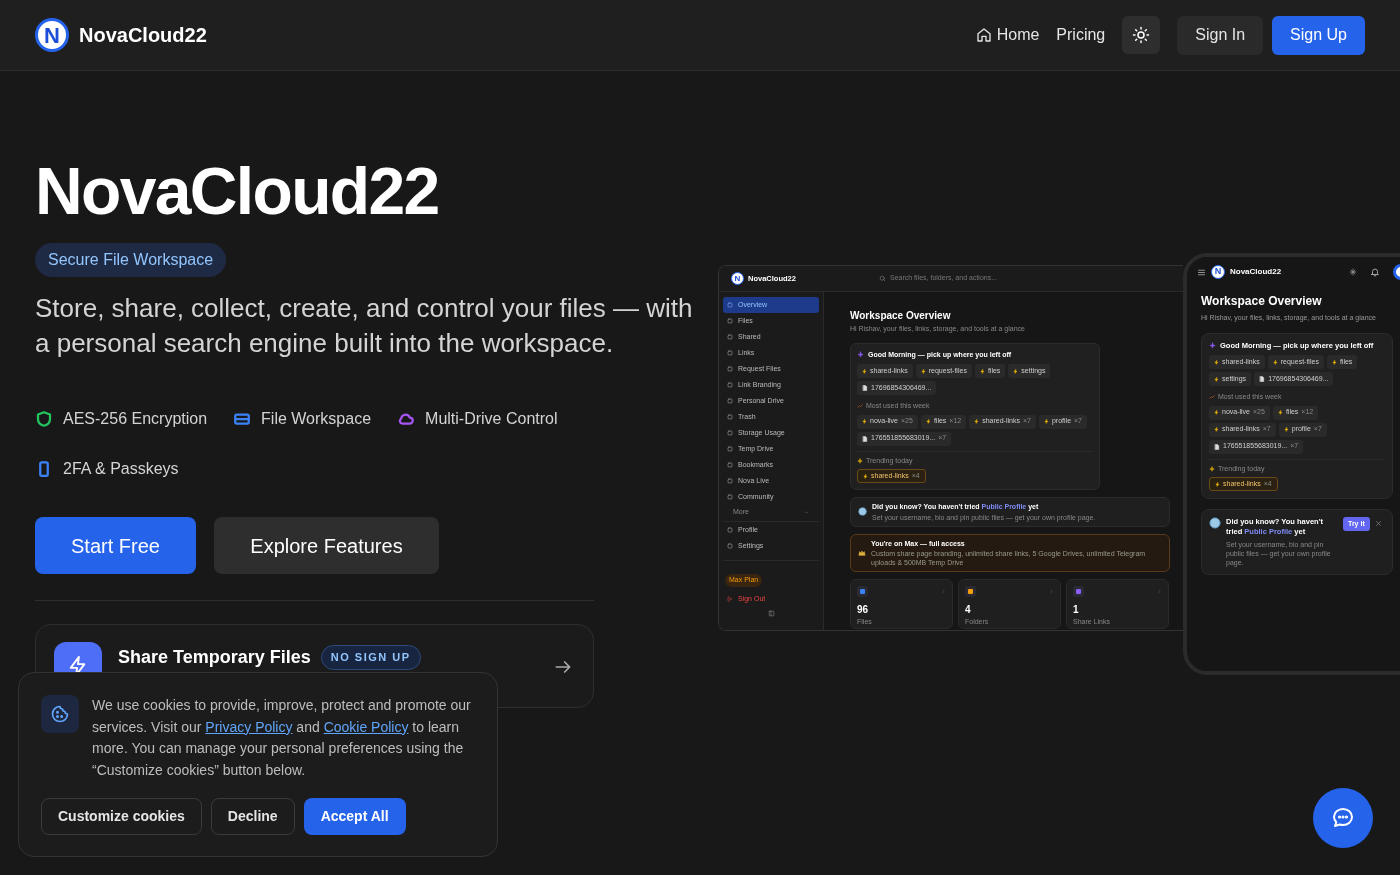  Describe the element at coordinates (366, 726) in the screenshot. I see `policy-link: Cookie Policy` at that location.